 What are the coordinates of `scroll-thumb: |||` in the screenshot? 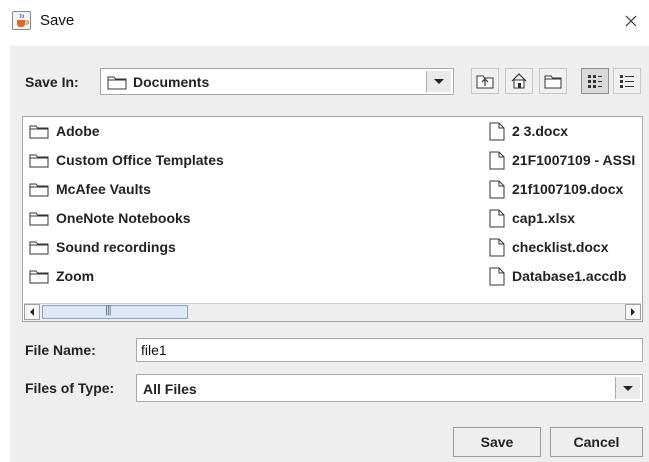 It's located at (115, 311).